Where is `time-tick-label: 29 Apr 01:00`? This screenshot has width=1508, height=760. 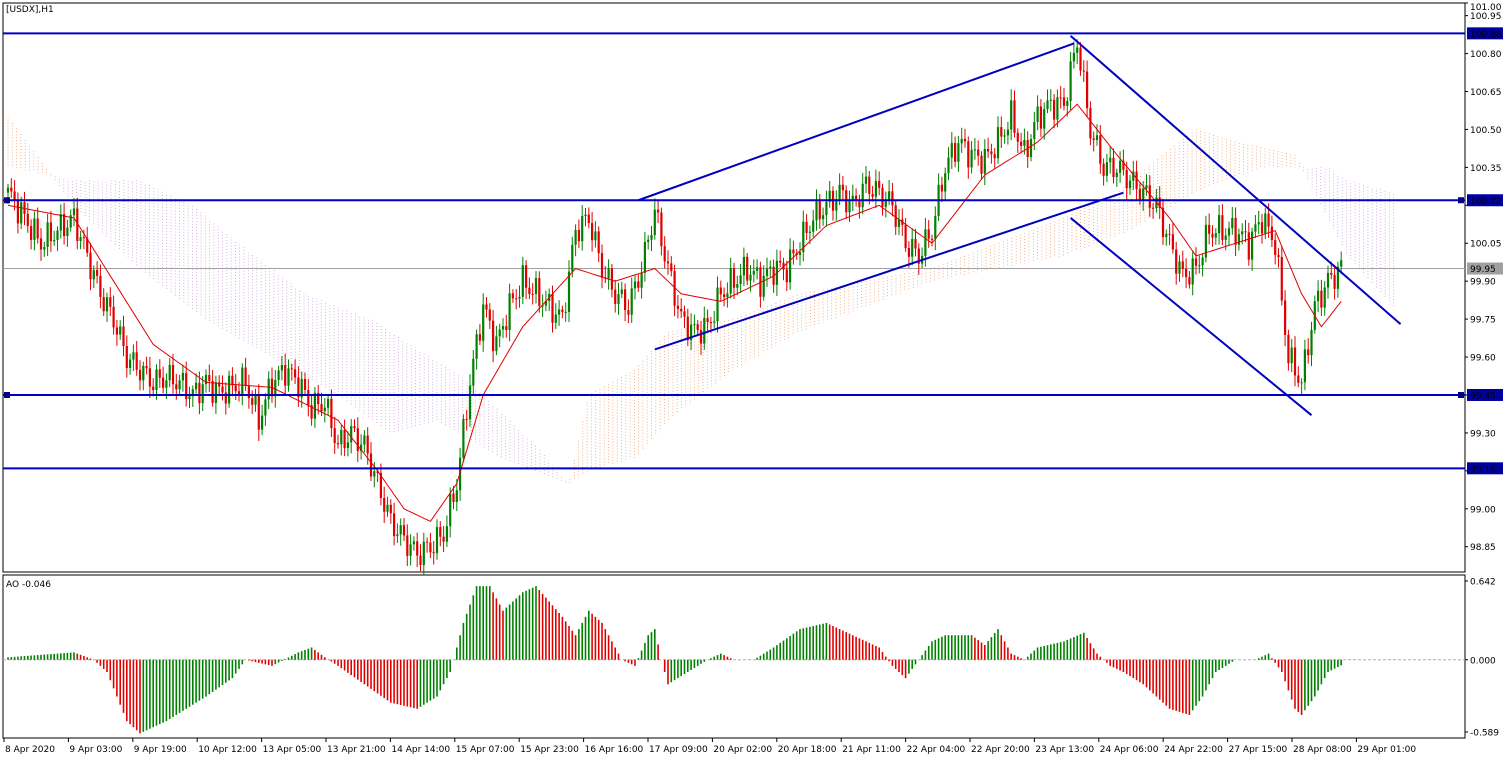 time-tick-label: 29 Apr 01:00 is located at coordinates (1386, 750).